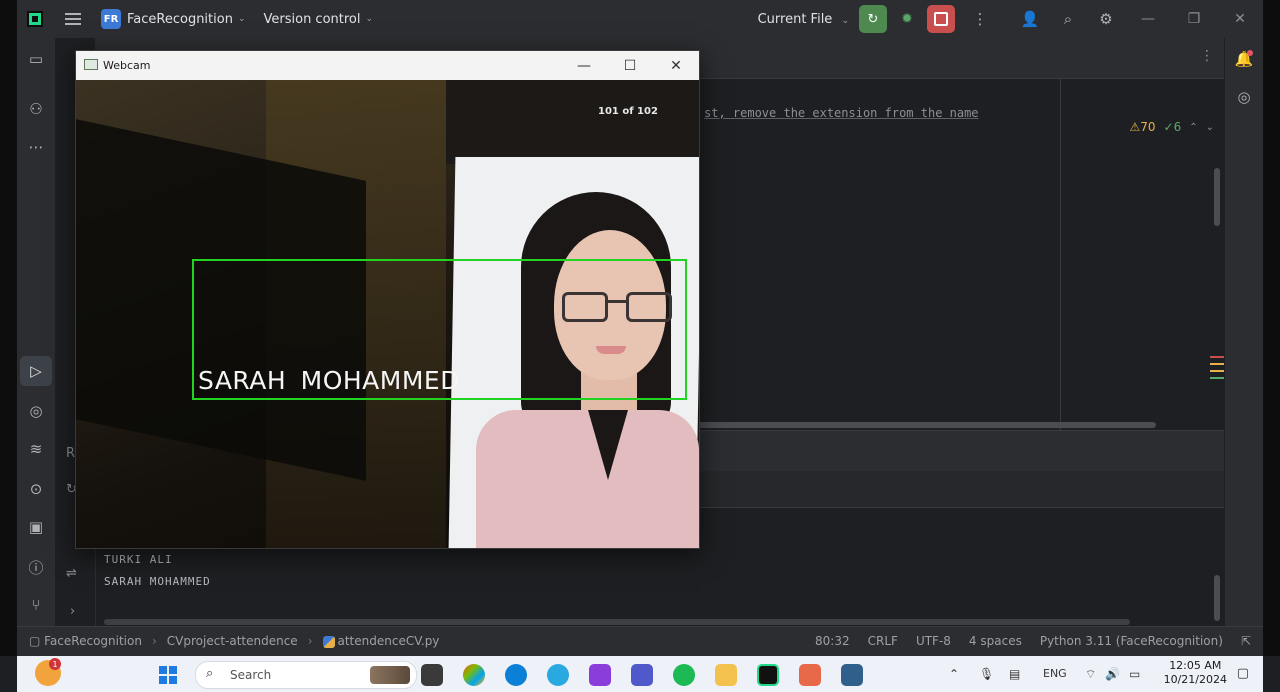 The width and height of the screenshot is (1280, 692). What do you see at coordinates (768, 675) in the screenshot?
I see `pycharm-taskbar-icon` at bounding box center [768, 675].